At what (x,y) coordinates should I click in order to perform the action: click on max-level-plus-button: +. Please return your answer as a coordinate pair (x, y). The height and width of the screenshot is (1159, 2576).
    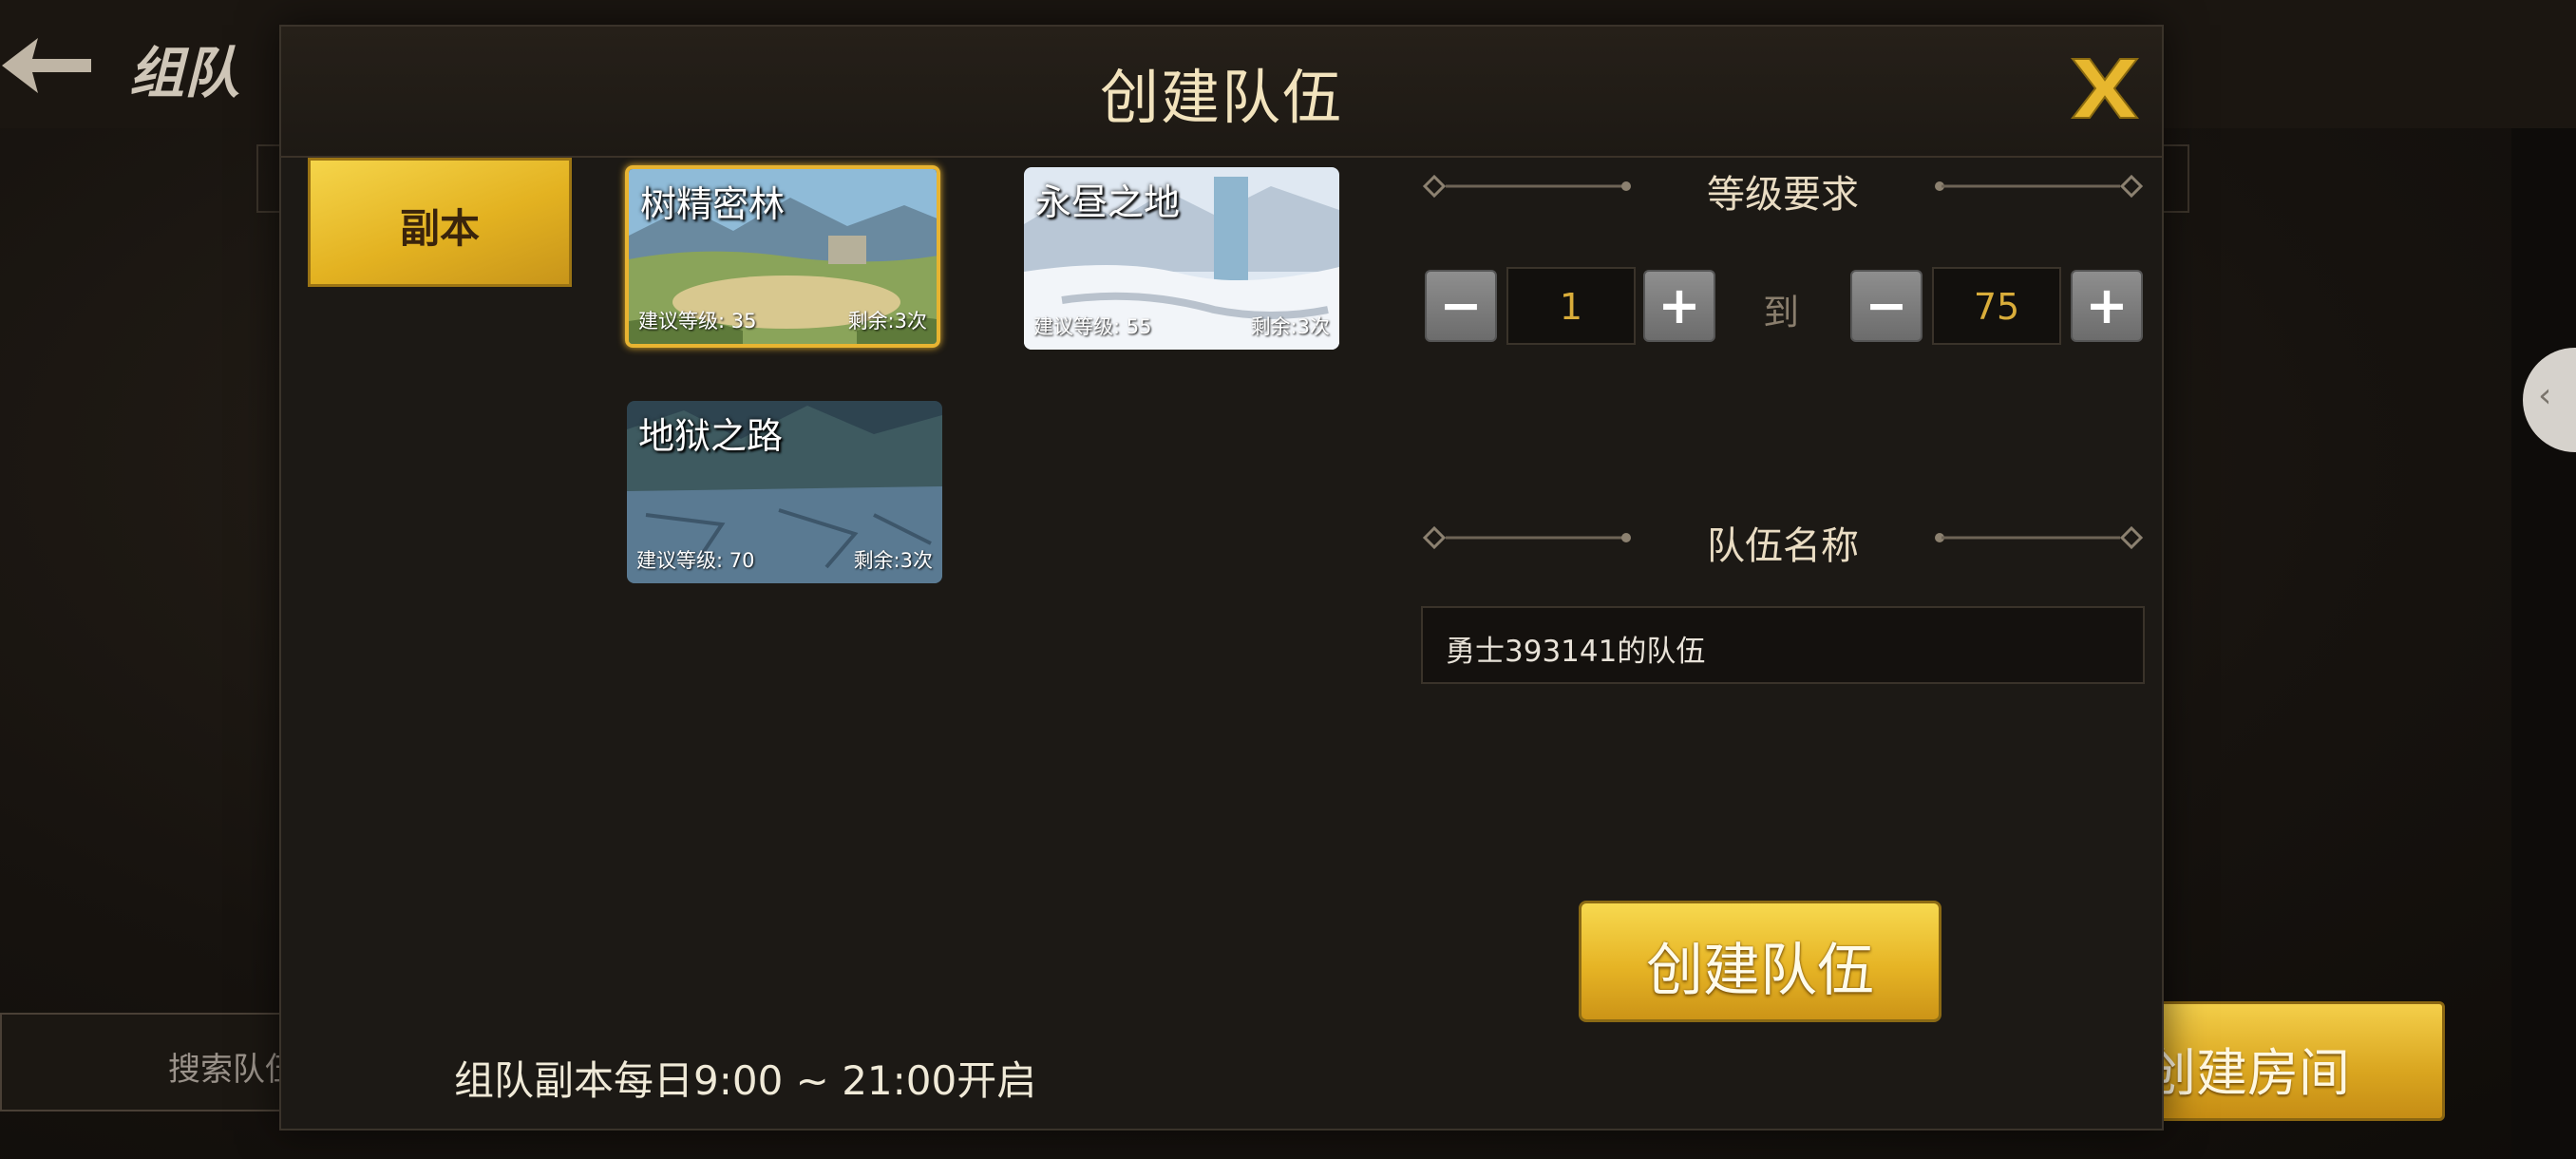
    Looking at the image, I should click on (2107, 306).